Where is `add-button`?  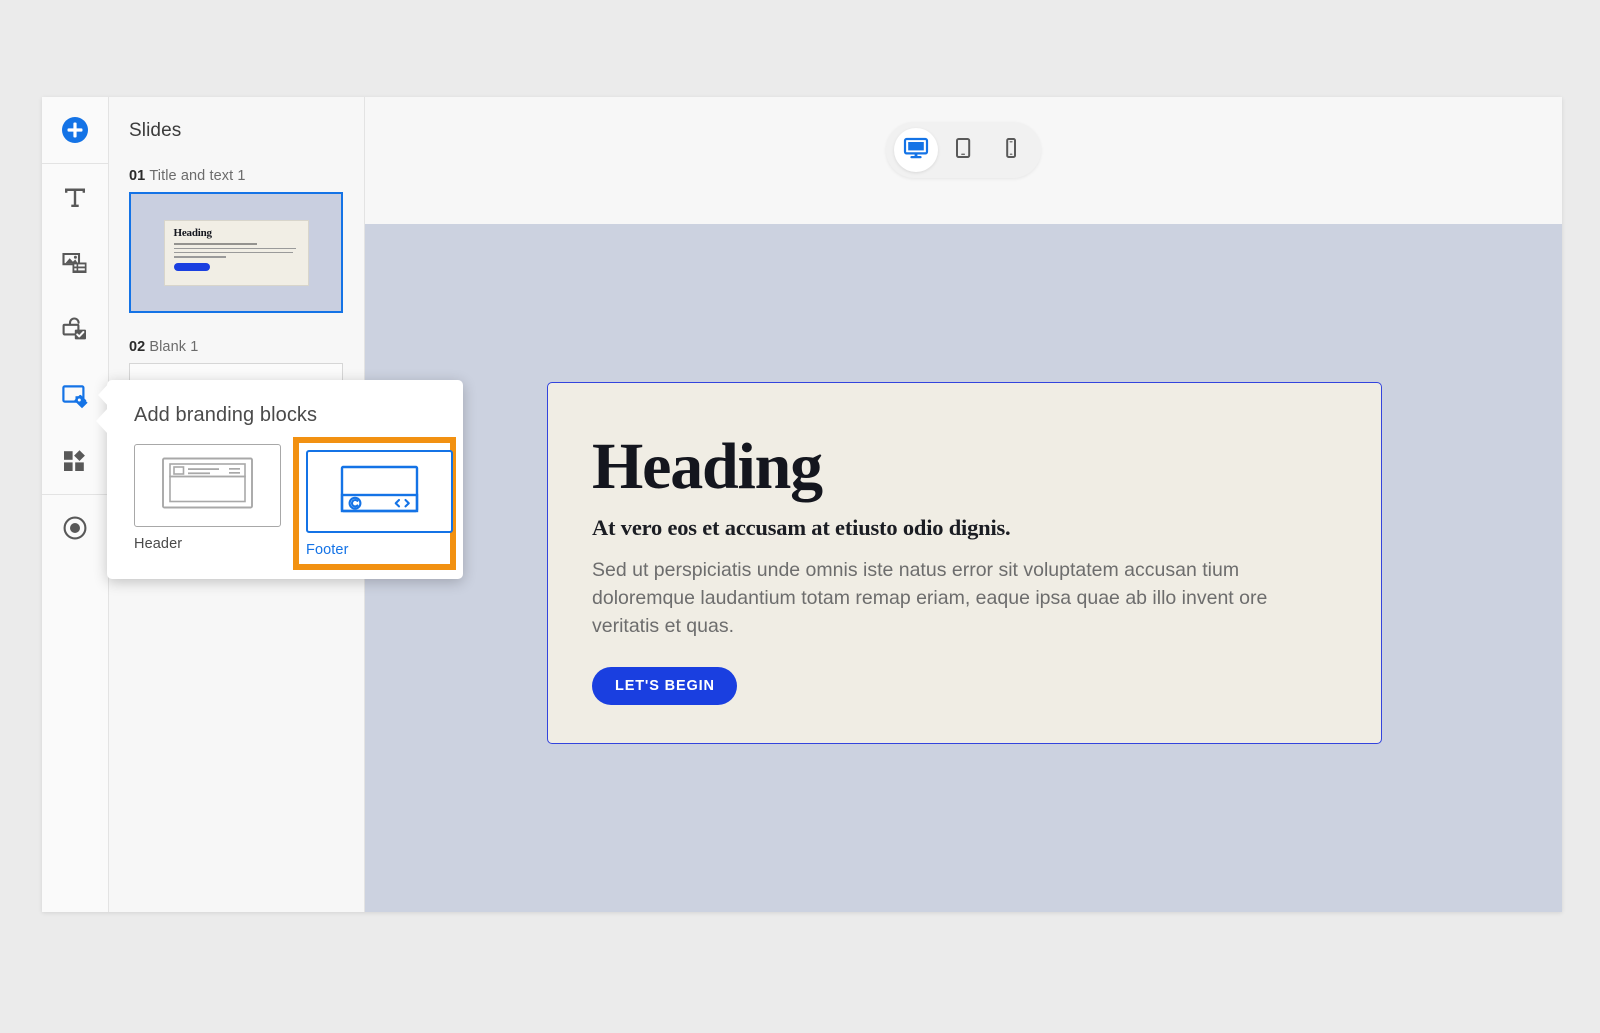 add-button is located at coordinates (75, 130).